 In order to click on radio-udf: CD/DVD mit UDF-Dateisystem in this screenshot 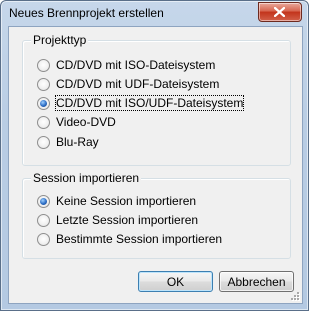, I will do `click(128, 84)`.